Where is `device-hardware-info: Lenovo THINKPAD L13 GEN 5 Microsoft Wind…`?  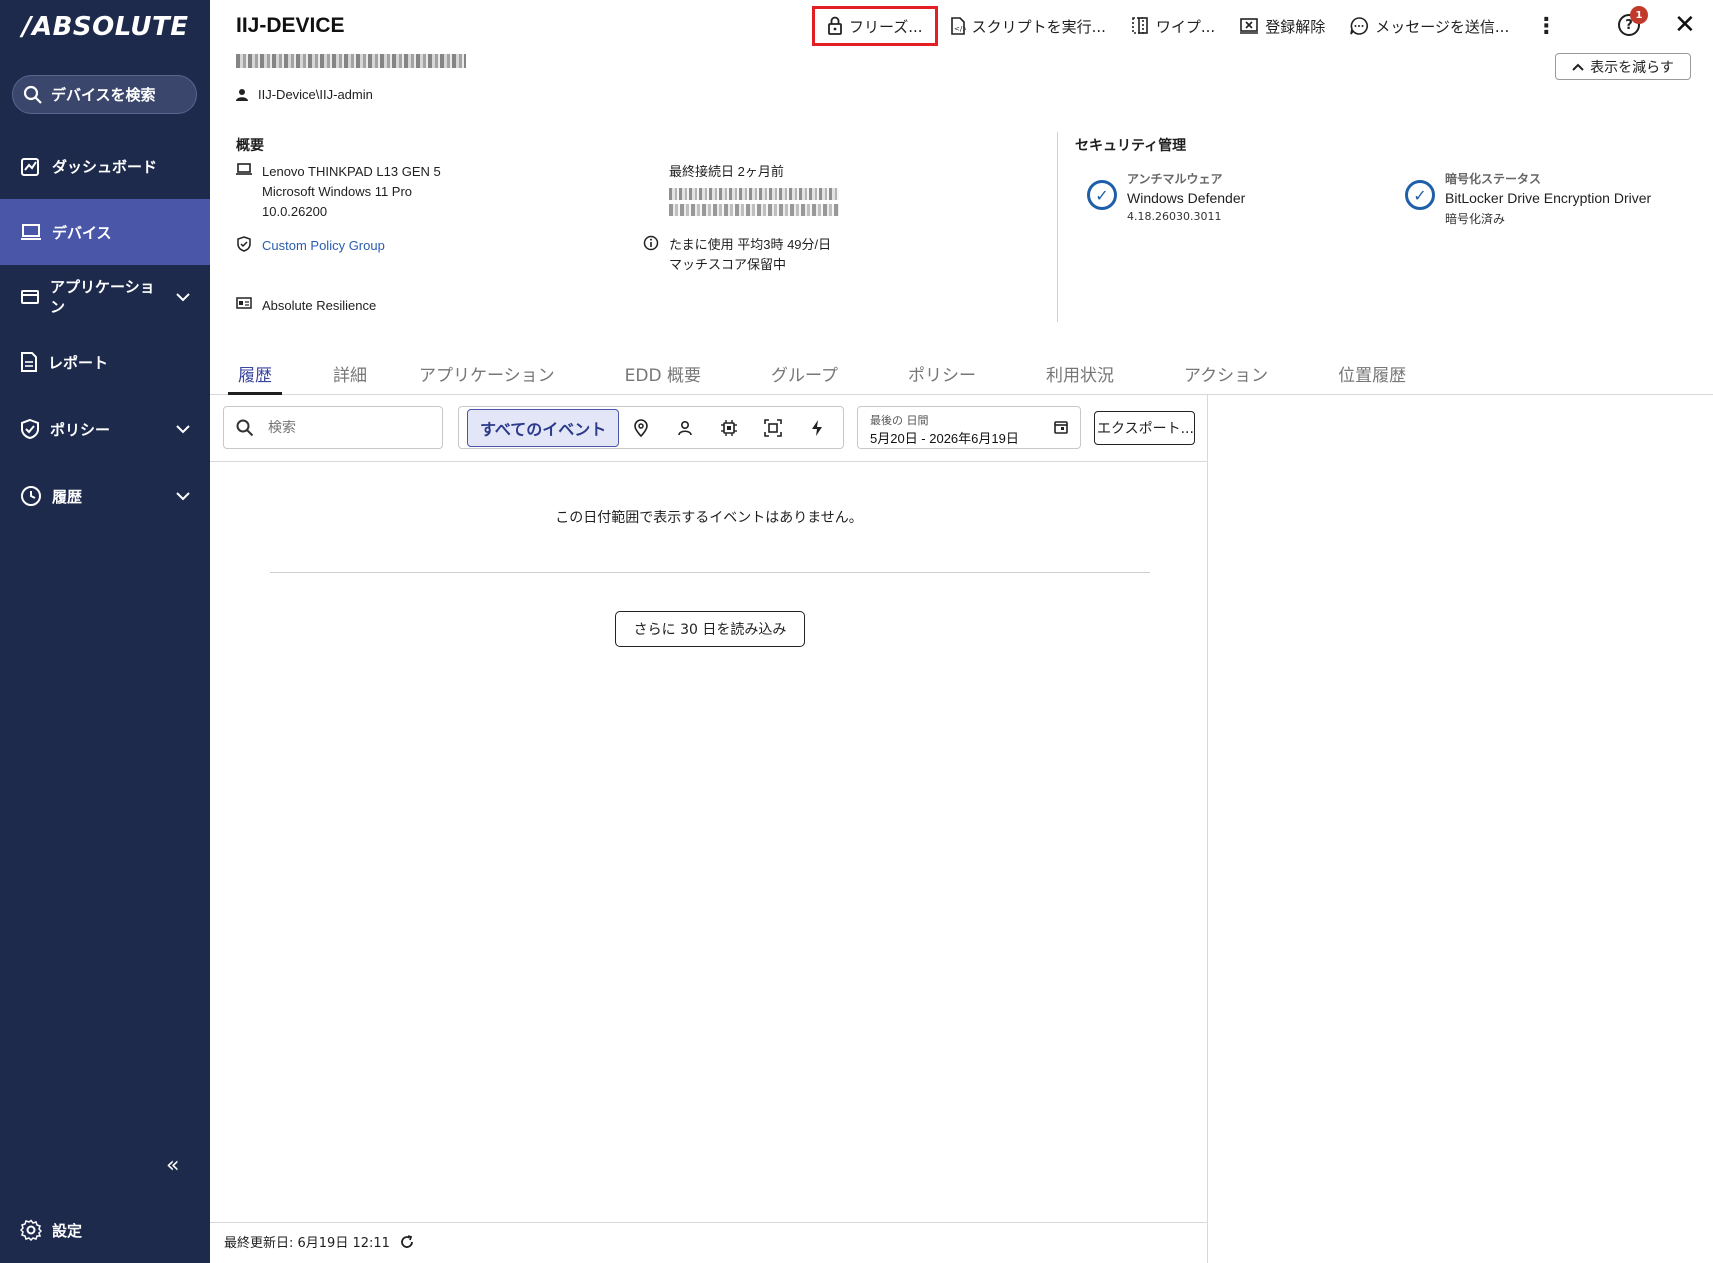 device-hardware-info: Lenovo THINKPAD L13 GEN 5 Microsoft Wind… is located at coordinates (338, 192).